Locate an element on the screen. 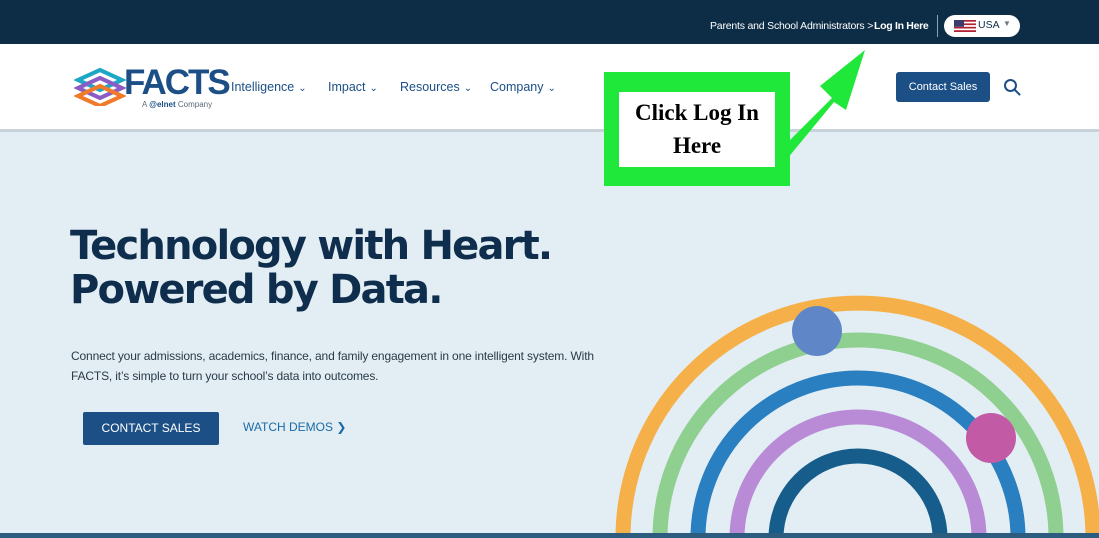  hero-headline-line2: Powered by Data. is located at coordinates (256, 290).